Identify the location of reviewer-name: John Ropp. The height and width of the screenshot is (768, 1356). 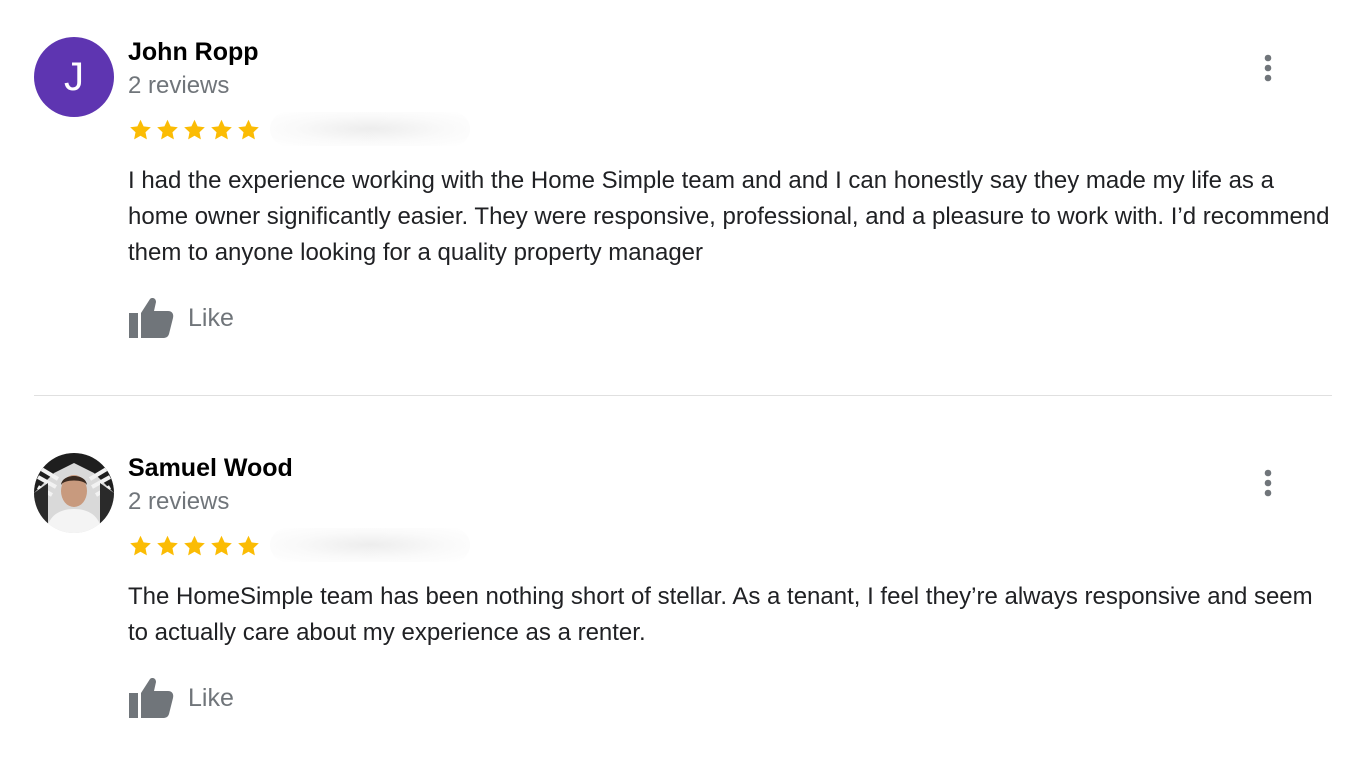
(193, 52).